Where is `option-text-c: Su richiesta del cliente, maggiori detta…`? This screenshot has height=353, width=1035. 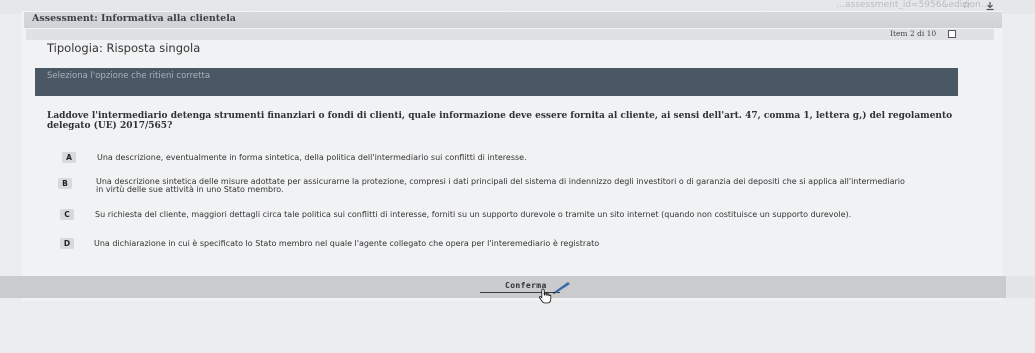
option-text-c: Su richiesta del cliente, maggiori detta… is located at coordinates (473, 215).